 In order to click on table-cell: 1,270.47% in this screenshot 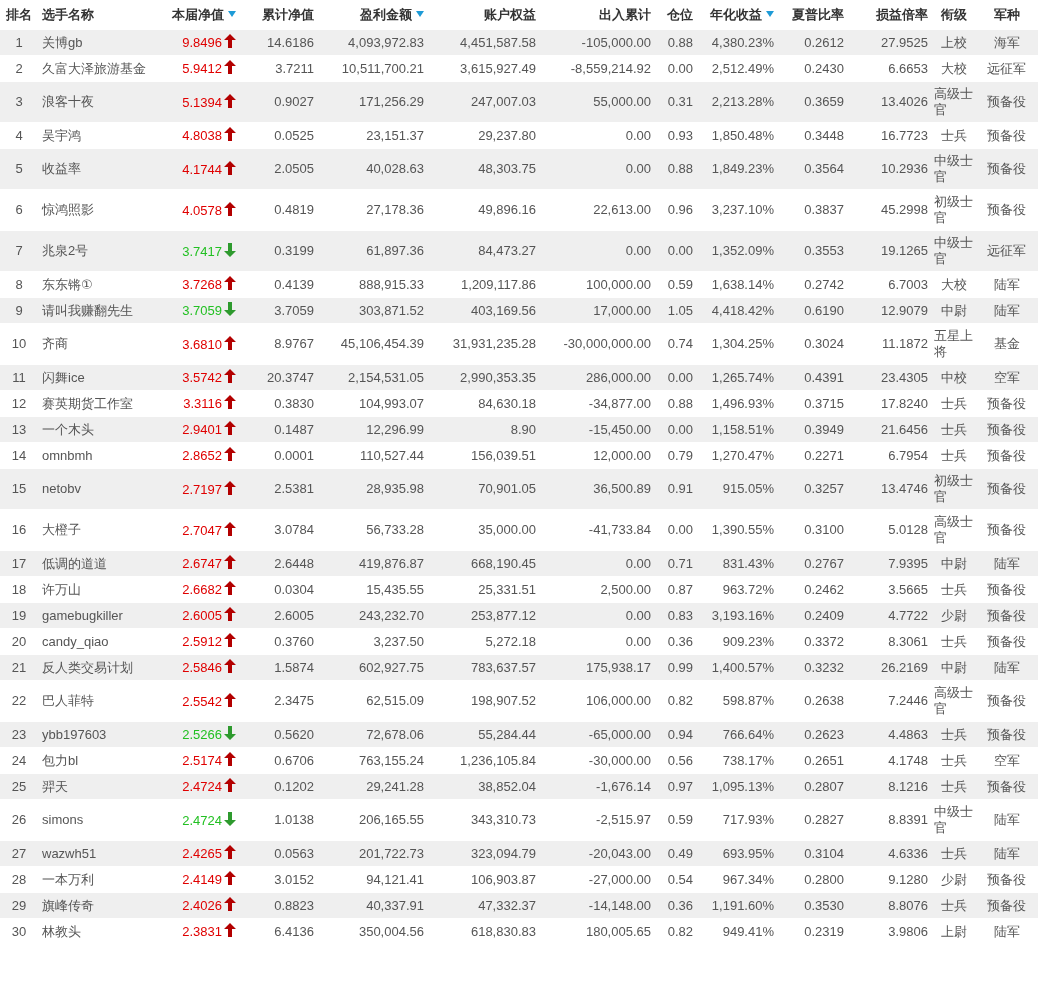, I will do `click(742, 455)`.